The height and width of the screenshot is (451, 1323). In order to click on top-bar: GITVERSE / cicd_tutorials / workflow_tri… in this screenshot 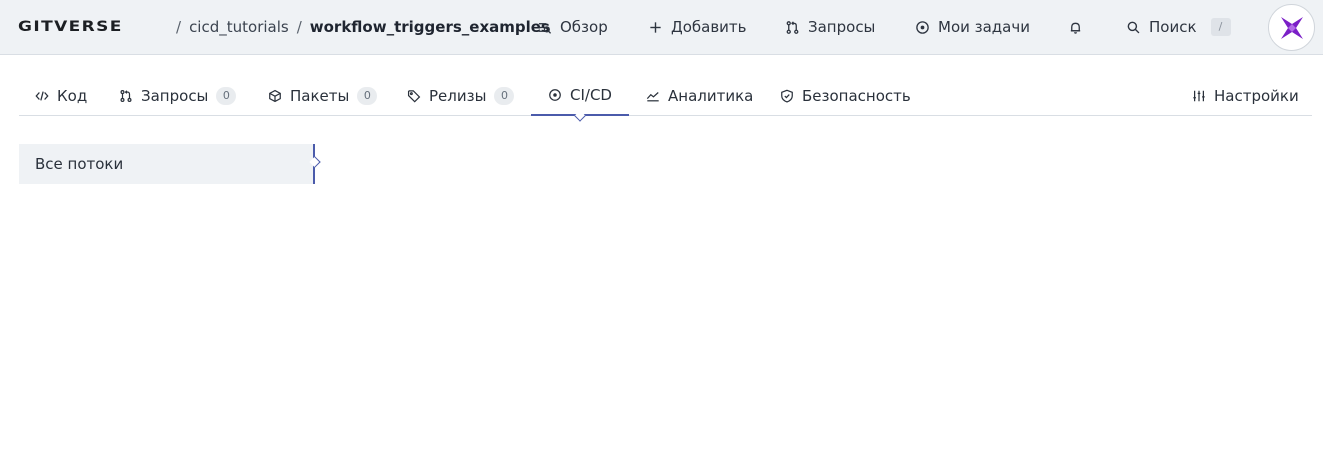, I will do `click(661, 27)`.